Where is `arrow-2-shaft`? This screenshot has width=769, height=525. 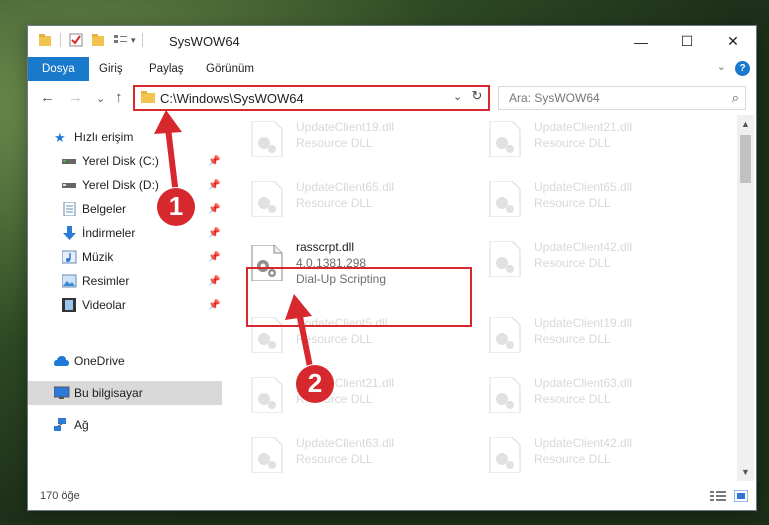
arrow-2-shaft is located at coordinates (305, 342).